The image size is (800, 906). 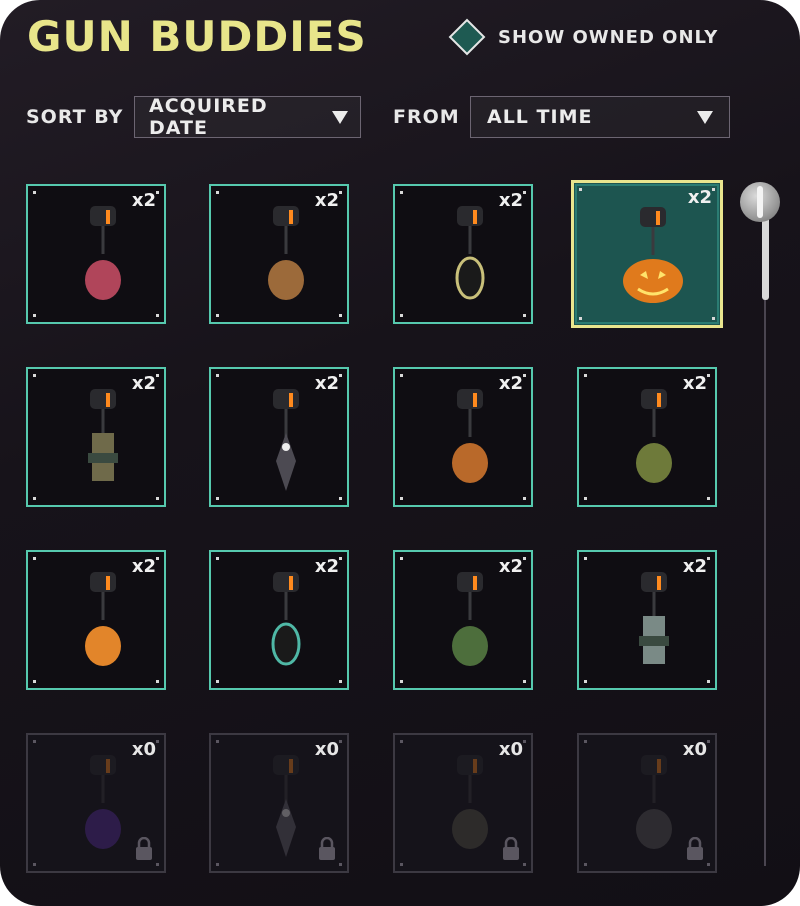 What do you see at coordinates (103, 255) in the screenshot?
I see `flower-charm-icon` at bounding box center [103, 255].